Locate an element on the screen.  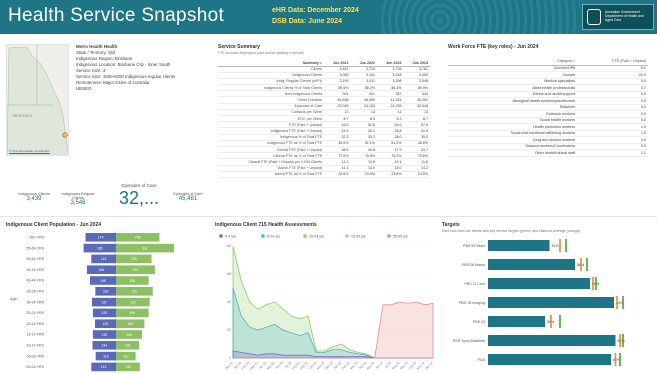
target-row-label: PI09 Sport Diabetes is located at coordinates (469, 341).